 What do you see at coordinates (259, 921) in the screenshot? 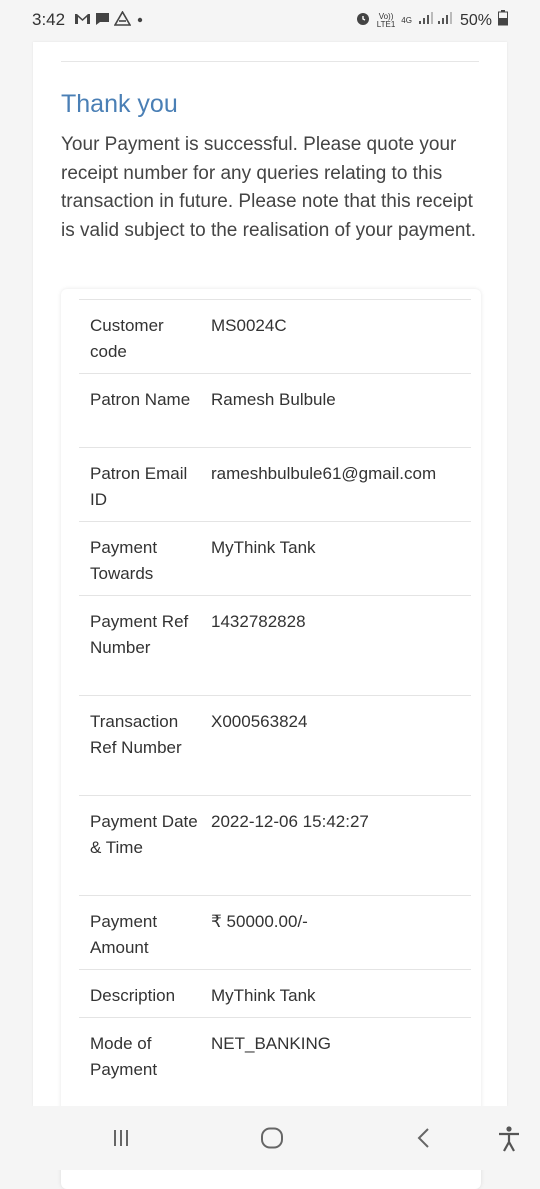
I see `detail-value: ₹ 50000.00/-` at bounding box center [259, 921].